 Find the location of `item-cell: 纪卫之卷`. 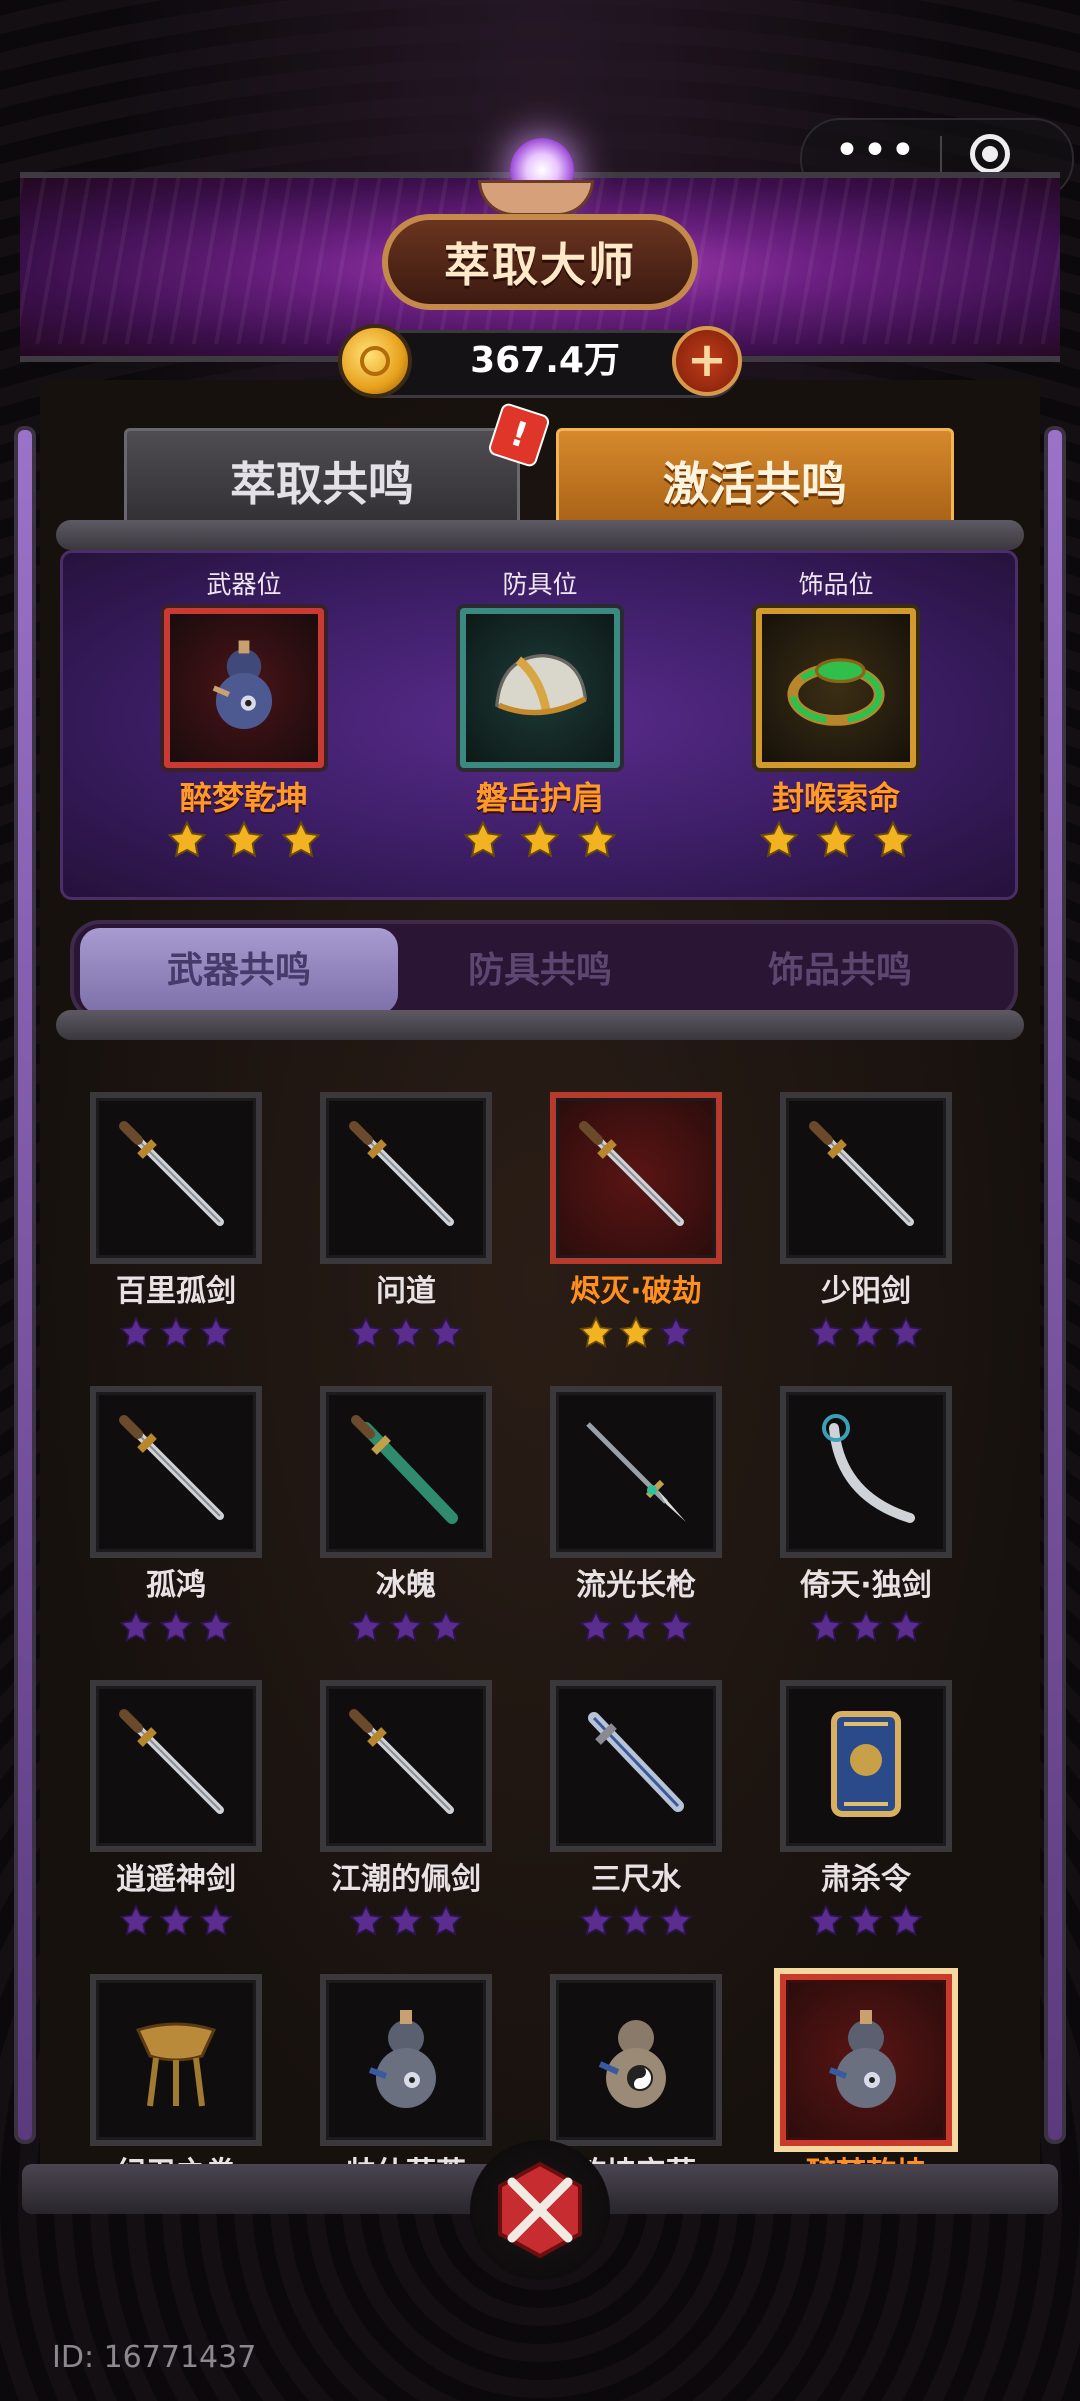

item-cell: 纪卫之卷 is located at coordinates (176, 2069).